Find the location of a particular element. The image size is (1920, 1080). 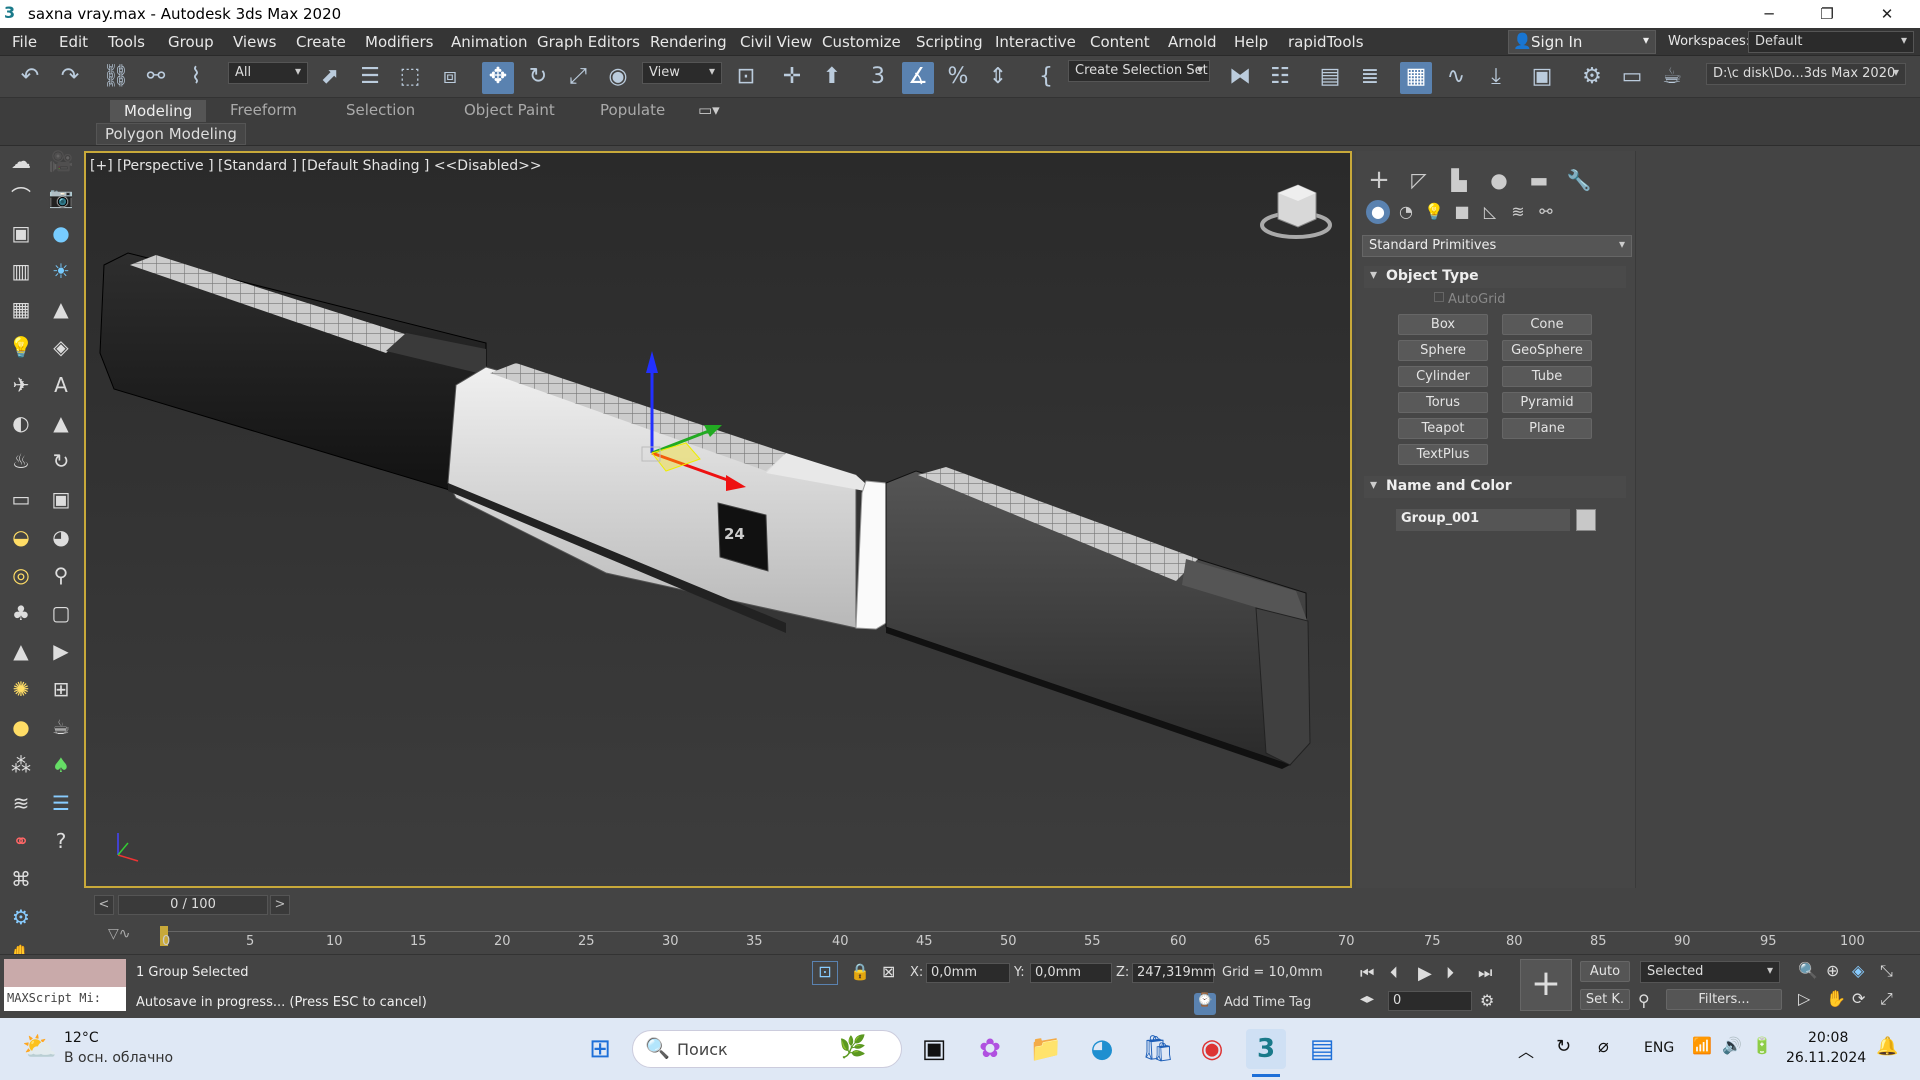

menu-interactive: Interactive is located at coordinates (1035, 42).